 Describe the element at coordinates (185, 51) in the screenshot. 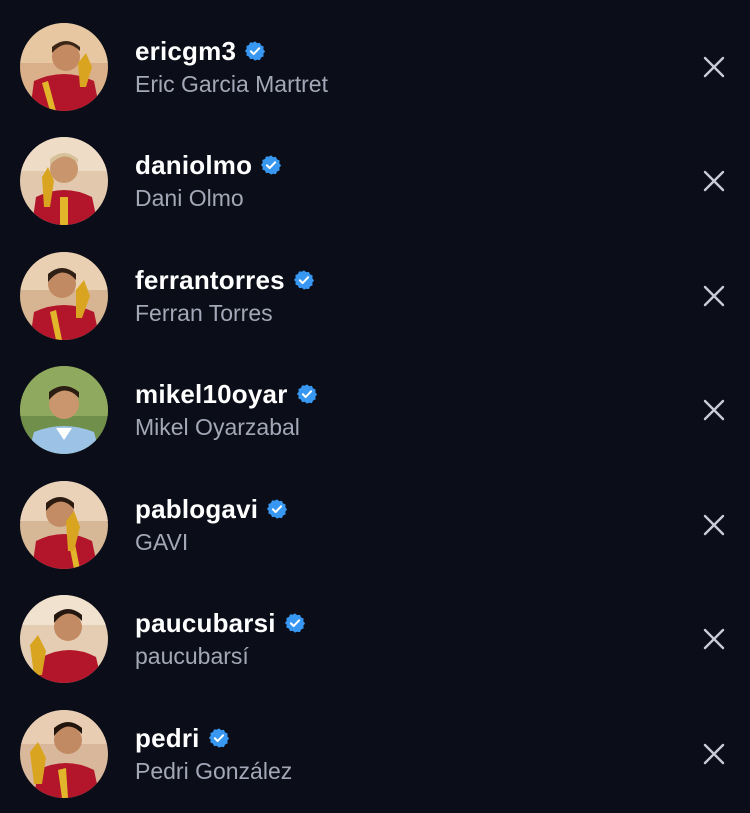

I see `username: ericgm3` at that location.